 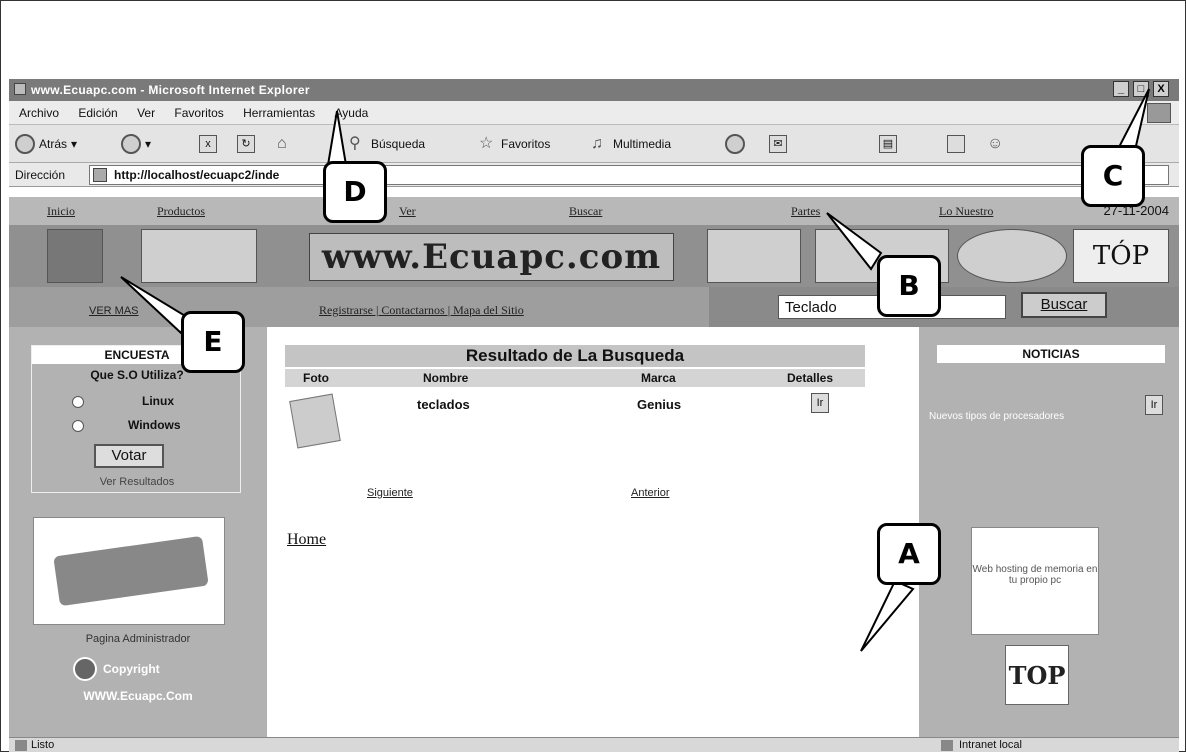 What do you see at coordinates (887, 615) in the screenshot?
I see `pointer-a` at bounding box center [887, 615].